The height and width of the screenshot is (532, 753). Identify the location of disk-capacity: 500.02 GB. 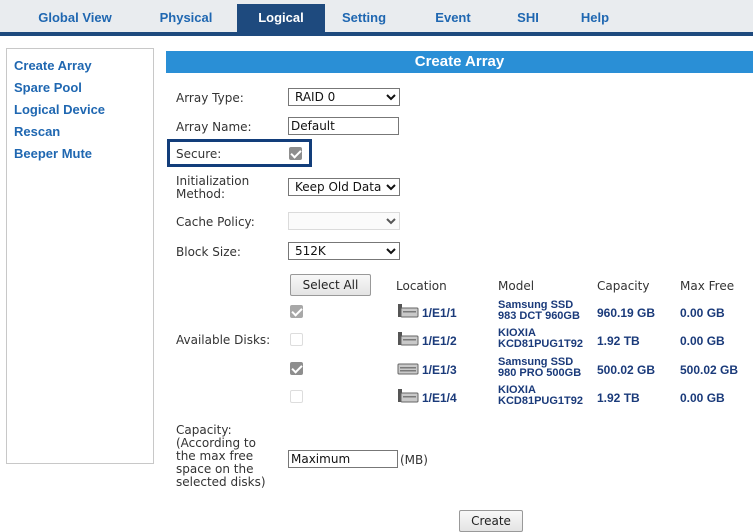
(626, 370).